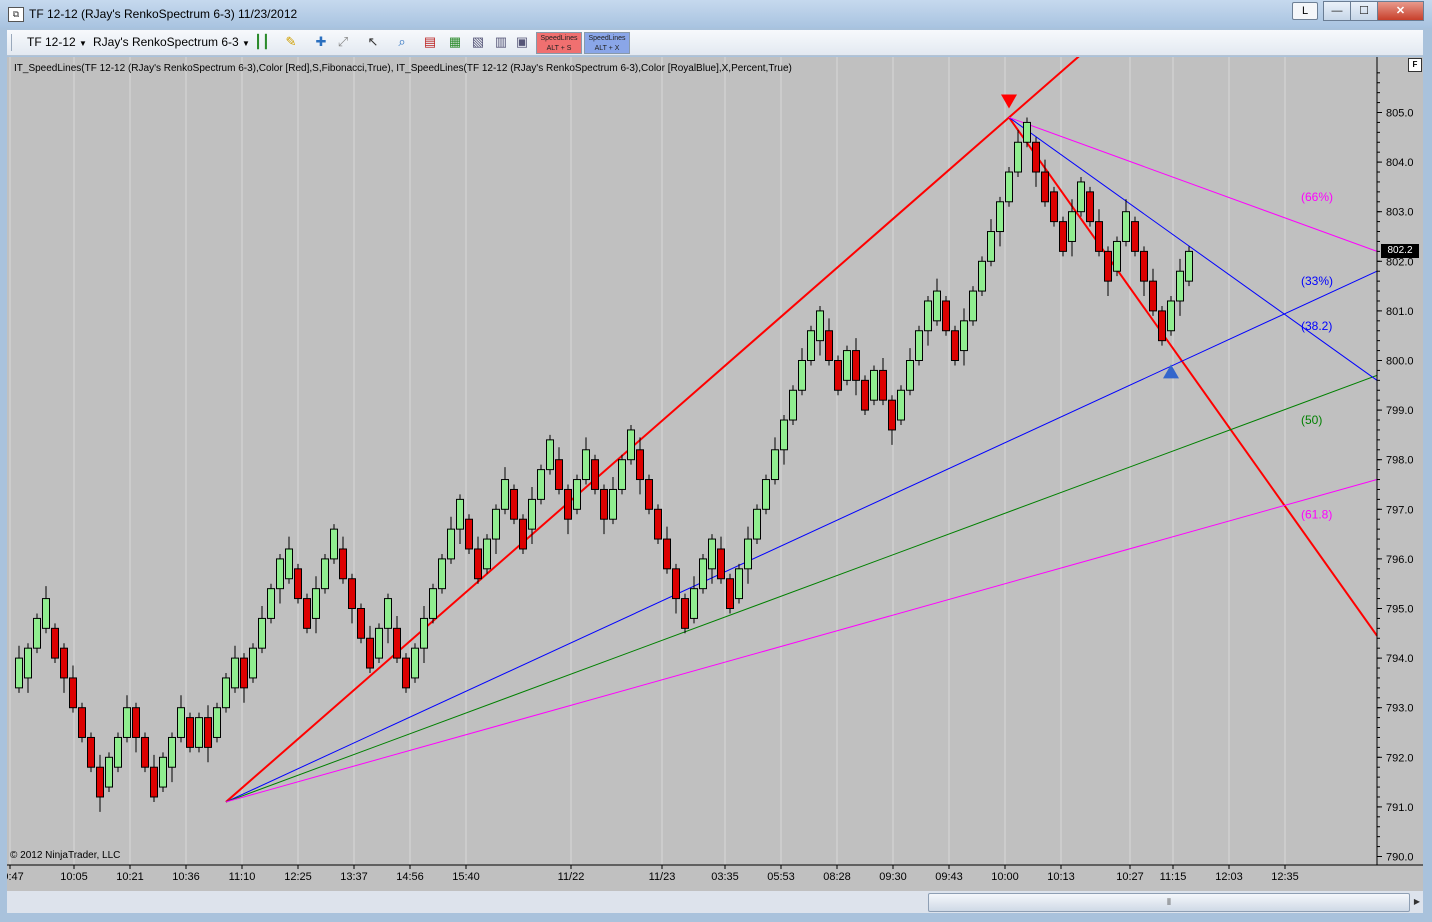 This screenshot has height=922, width=1432. What do you see at coordinates (1316, 326) in the screenshot?
I see `blue-38.2-label: (38.2)` at bounding box center [1316, 326].